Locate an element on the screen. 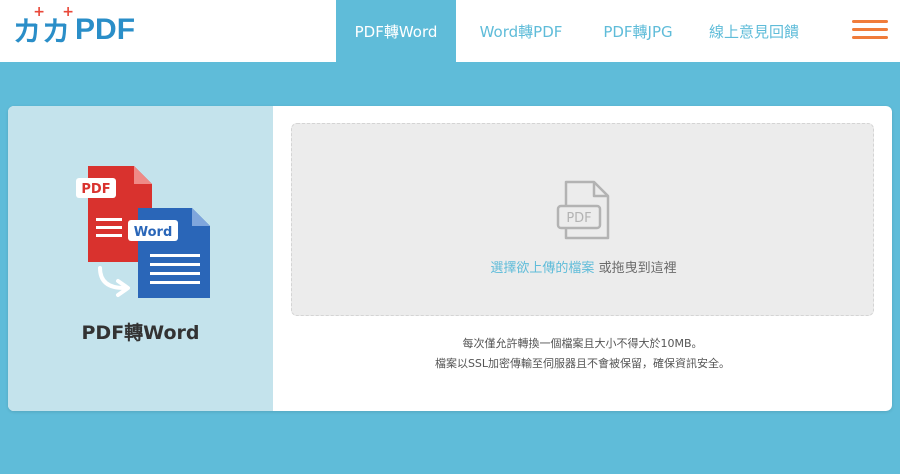 The width and height of the screenshot is (900, 474). dropzone-instruction: 選擇欲上傳的檔案 或拖曳到這裡 is located at coordinates (583, 266).